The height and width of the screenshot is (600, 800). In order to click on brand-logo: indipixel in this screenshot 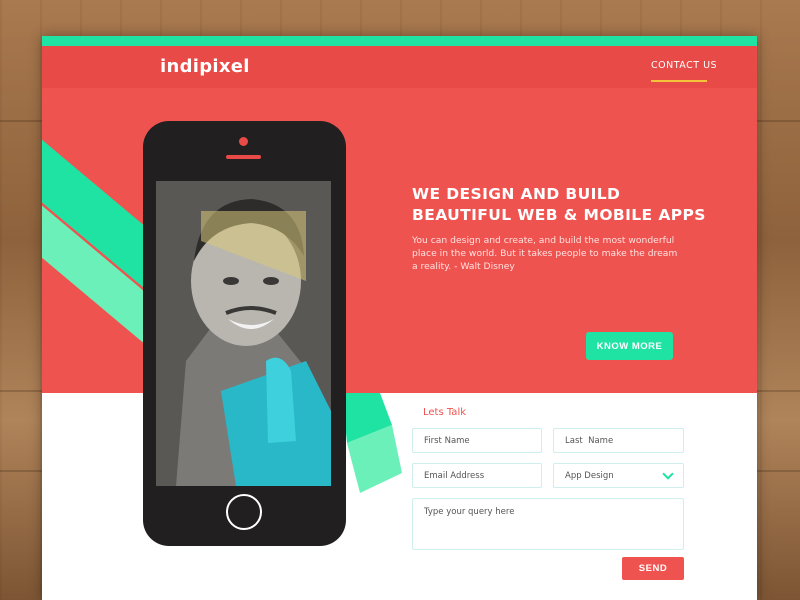, I will do `click(205, 66)`.